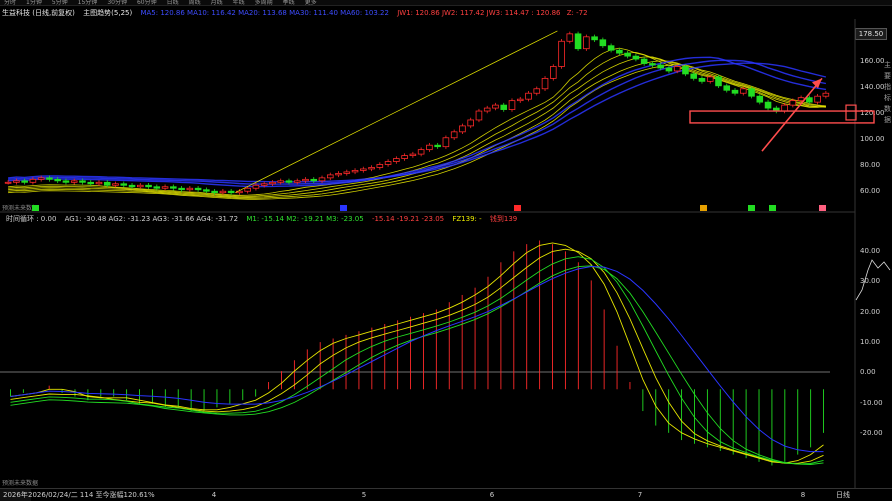  What do you see at coordinates (792, 114) in the screenshot?
I see `trend-arrow` at bounding box center [792, 114].